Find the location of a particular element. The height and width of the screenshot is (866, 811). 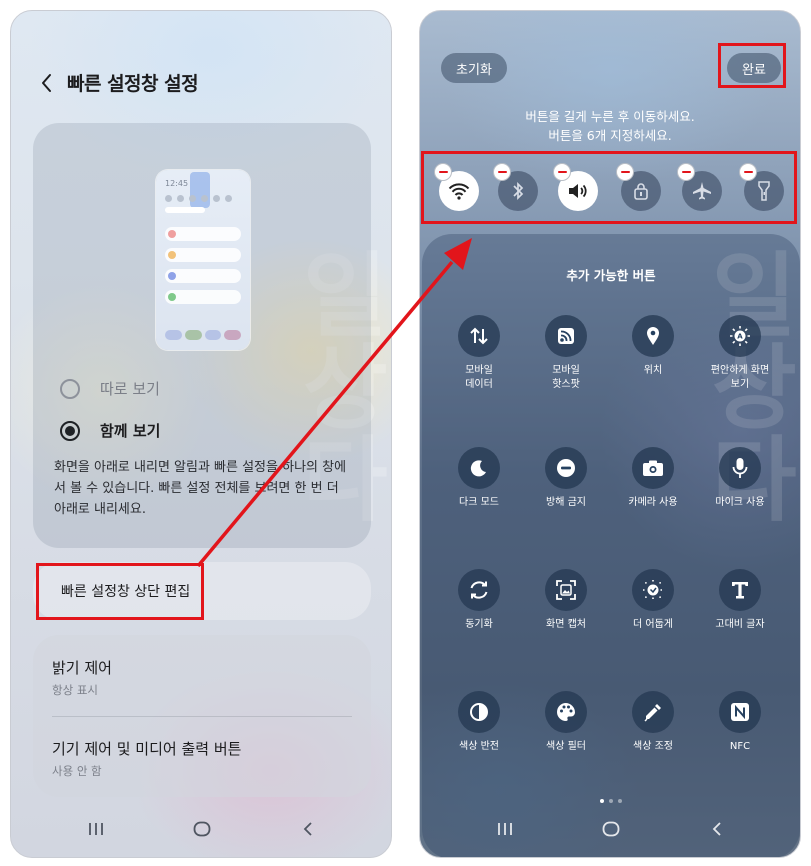

tile-label: 다크 모드 is located at coordinates (479, 502).